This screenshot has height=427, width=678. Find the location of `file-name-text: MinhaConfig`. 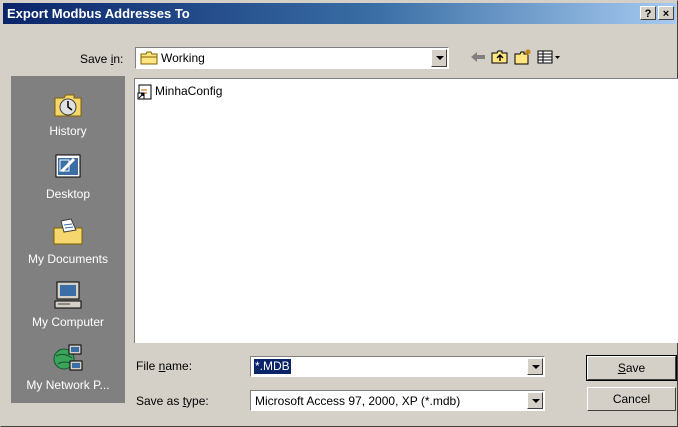

file-name-text: MinhaConfig is located at coordinates (189, 91).